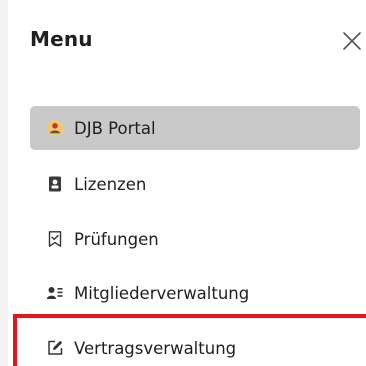 Image resolution: width=366 pixels, height=366 pixels. Describe the element at coordinates (110, 184) in the screenshot. I see `nav-item-label: Lizenzen` at that location.